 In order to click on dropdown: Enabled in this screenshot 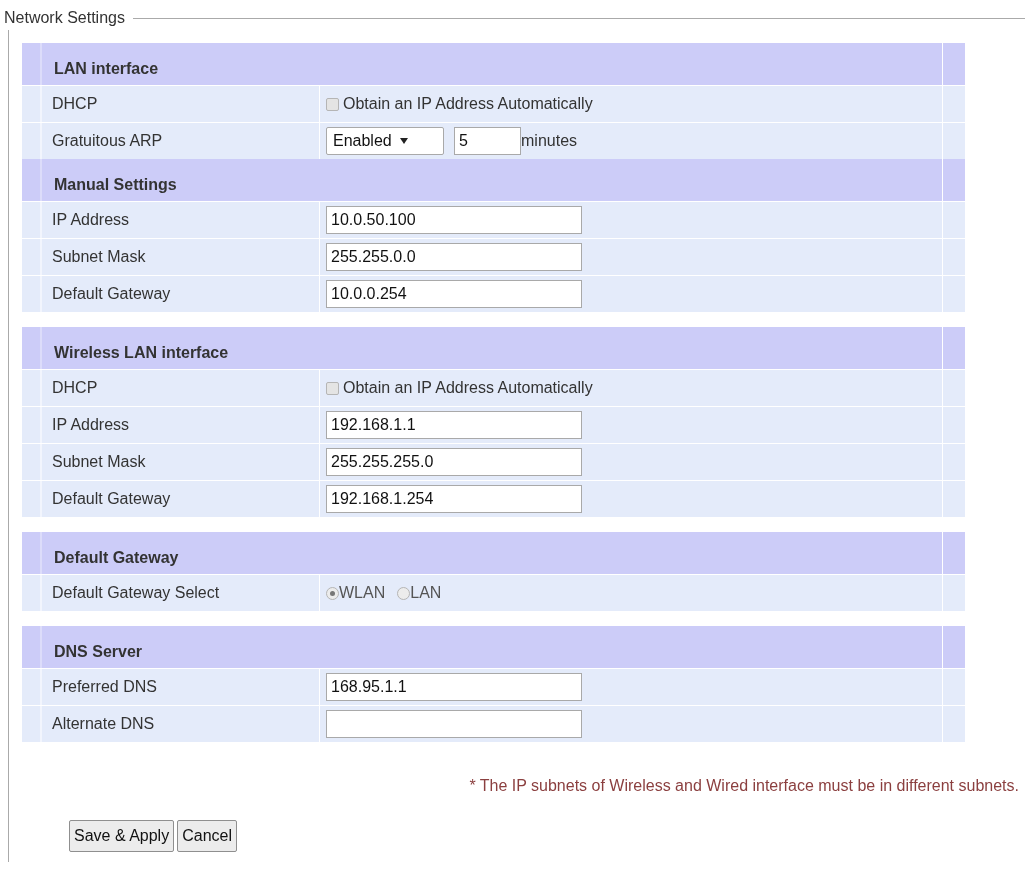, I will do `click(385, 141)`.